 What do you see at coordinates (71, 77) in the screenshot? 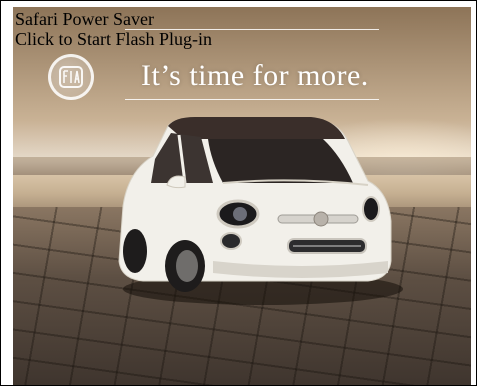
I see `fiat-logo-icon` at bounding box center [71, 77].